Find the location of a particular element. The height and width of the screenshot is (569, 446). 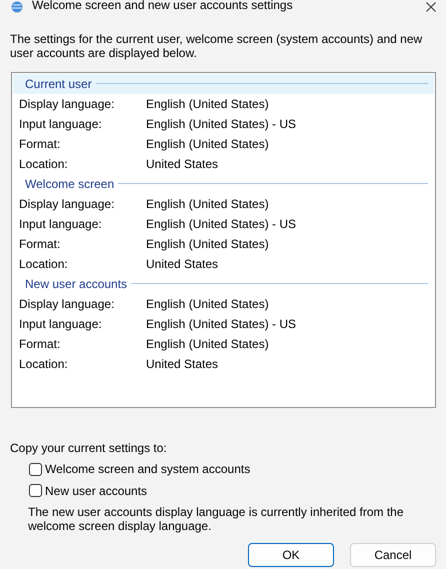

cancel-button: Cancel is located at coordinates (393, 554).